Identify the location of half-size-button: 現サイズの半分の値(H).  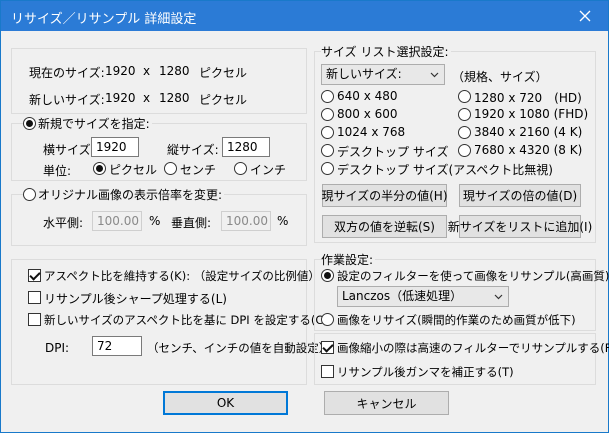
(384, 195).